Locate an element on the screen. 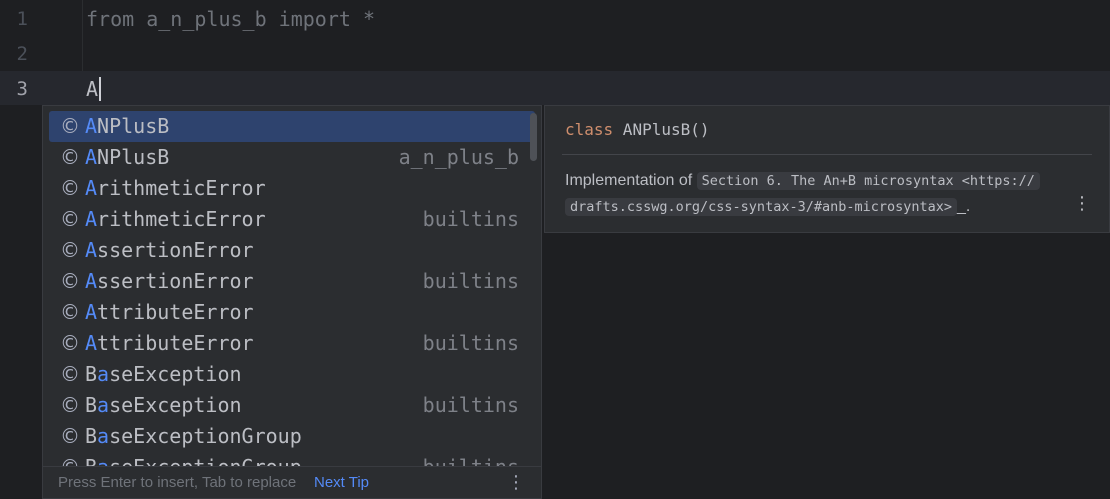 This screenshot has width=1110, height=499. next-tip-link: Next Tip is located at coordinates (341, 482).